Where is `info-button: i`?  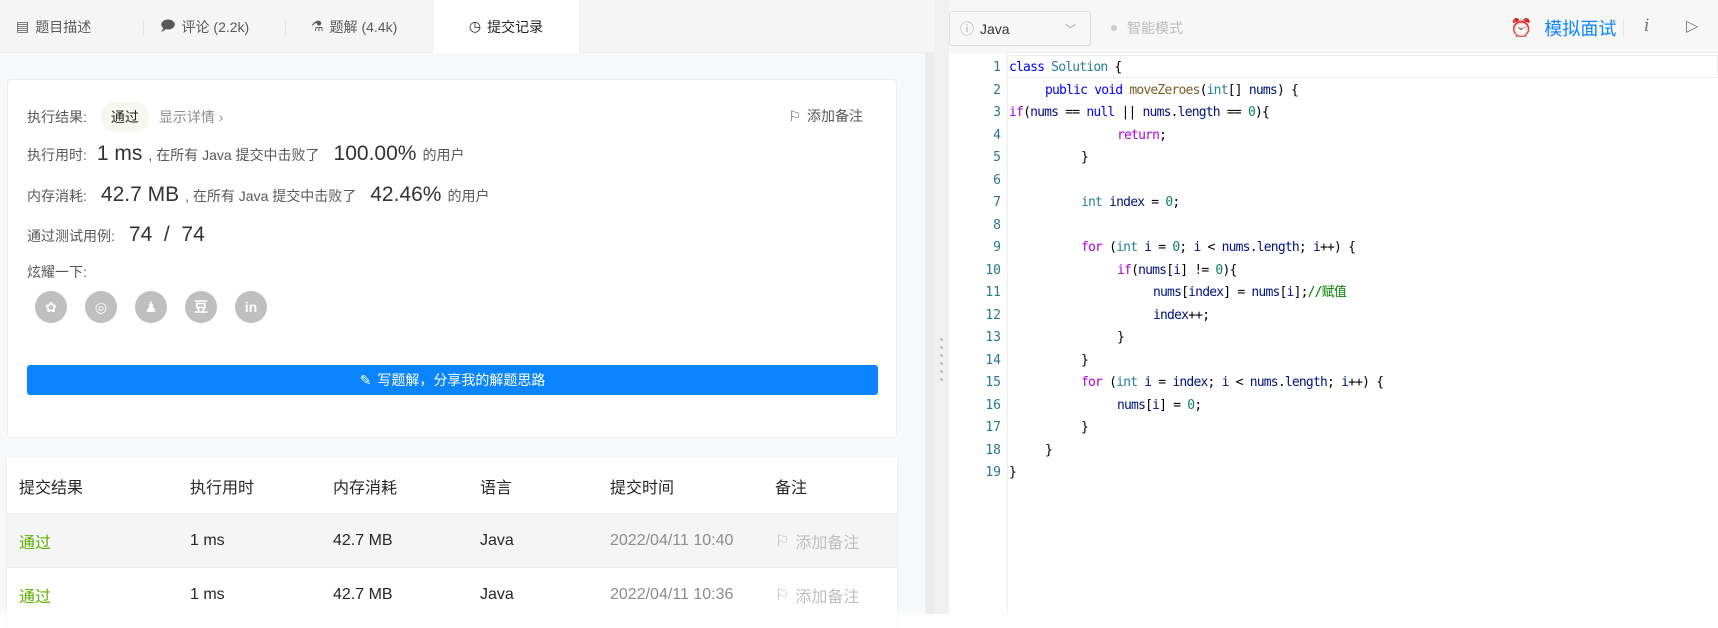
info-button: i is located at coordinates (1646, 26).